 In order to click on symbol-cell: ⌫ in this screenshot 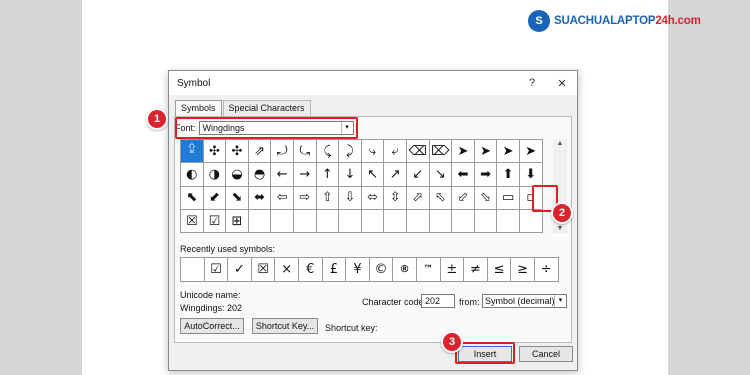, I will do `click(418, 152)`.